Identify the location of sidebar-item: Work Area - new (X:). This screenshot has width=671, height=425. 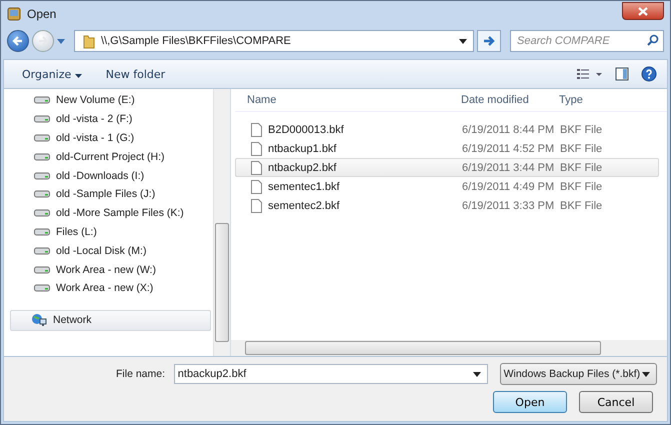
(108, 288).